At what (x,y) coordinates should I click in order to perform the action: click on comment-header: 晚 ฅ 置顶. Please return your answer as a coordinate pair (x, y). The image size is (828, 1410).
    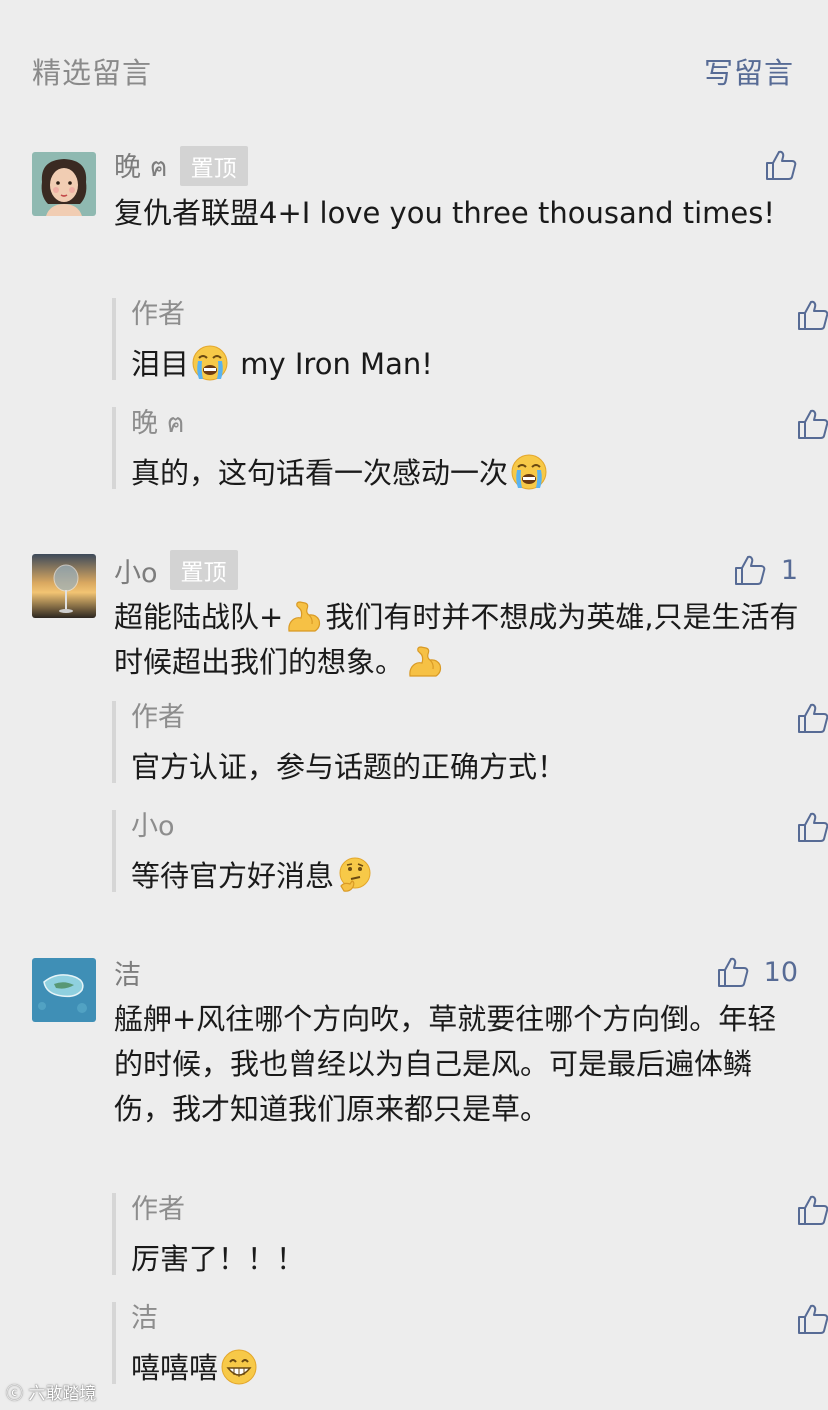
    Looking at the image, I should click on (181, 166).